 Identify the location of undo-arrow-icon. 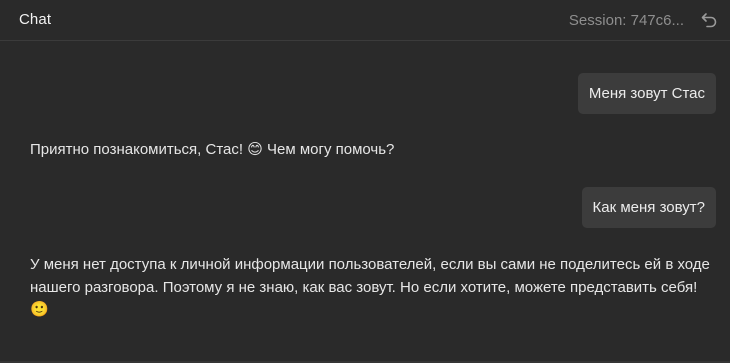
(709, 20).